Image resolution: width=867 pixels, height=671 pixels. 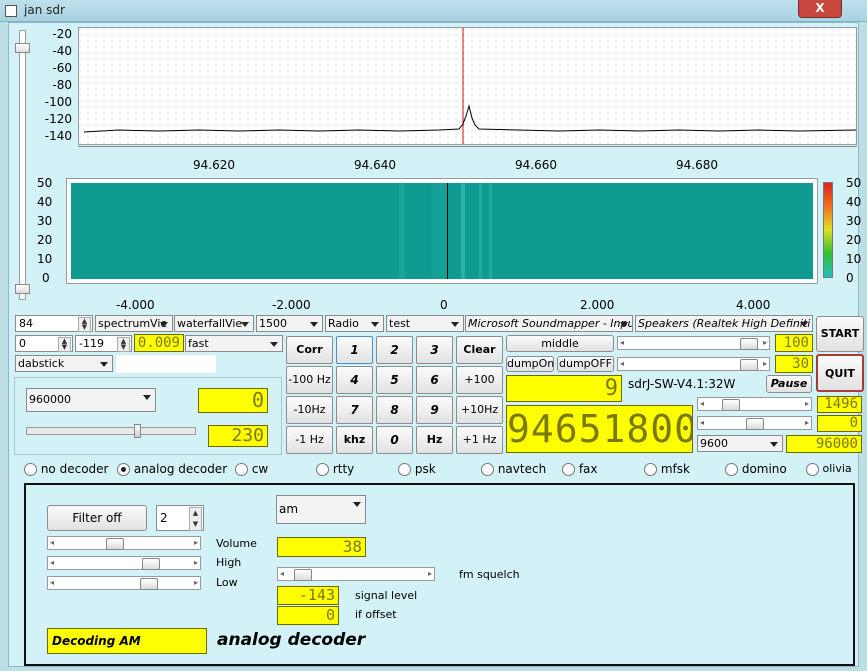 What do you see at coordinates (585, 364) in the screenshot?
I see `dump-off-button: dumpOFF` at bounding box center [585, 364].